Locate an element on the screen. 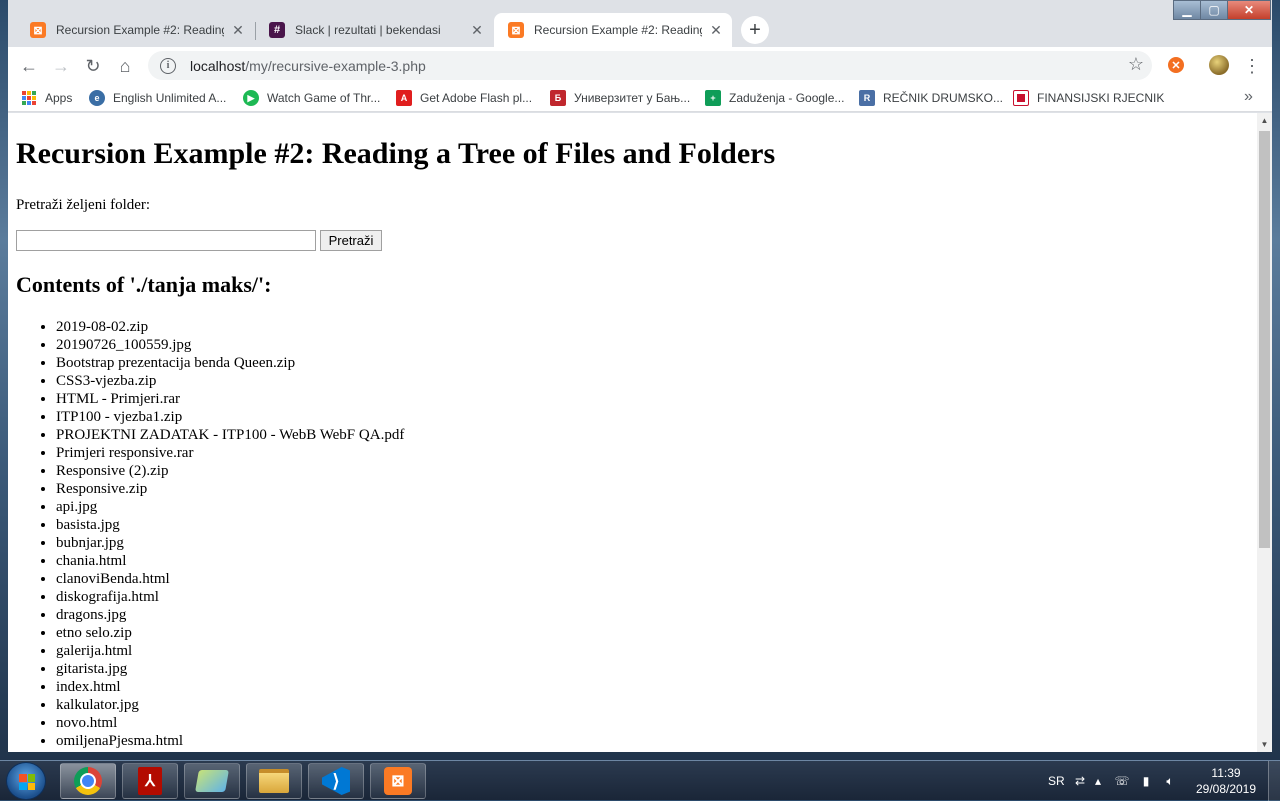 The image size is (1280, 801). file-list-item: etno selo.zip is located at coordinates (230, 633).